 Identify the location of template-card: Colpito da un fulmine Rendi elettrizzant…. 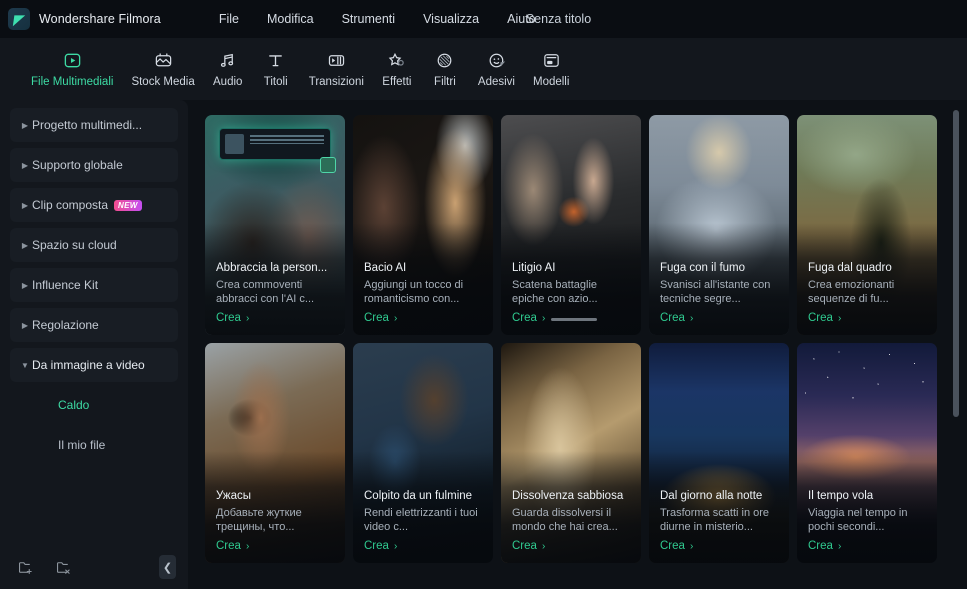
(423, 453).